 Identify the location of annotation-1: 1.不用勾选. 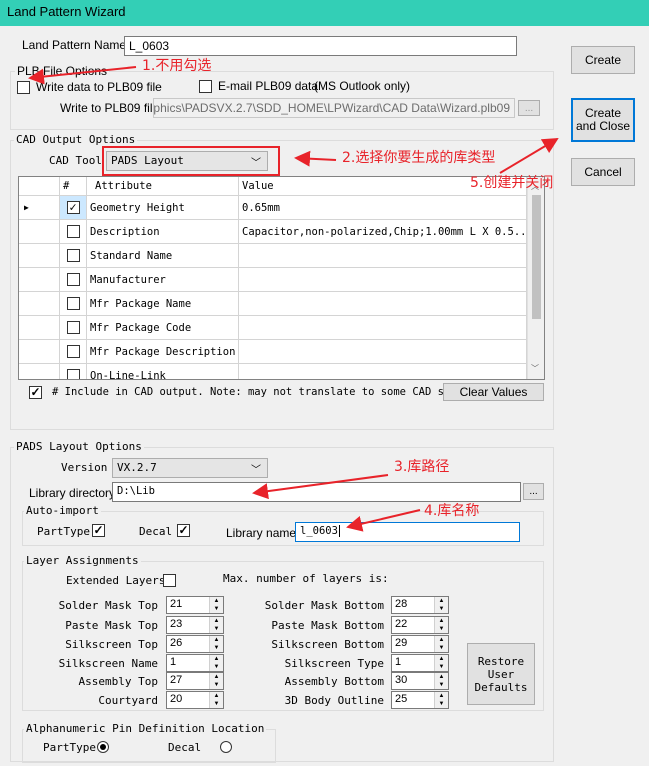
(177, 66).